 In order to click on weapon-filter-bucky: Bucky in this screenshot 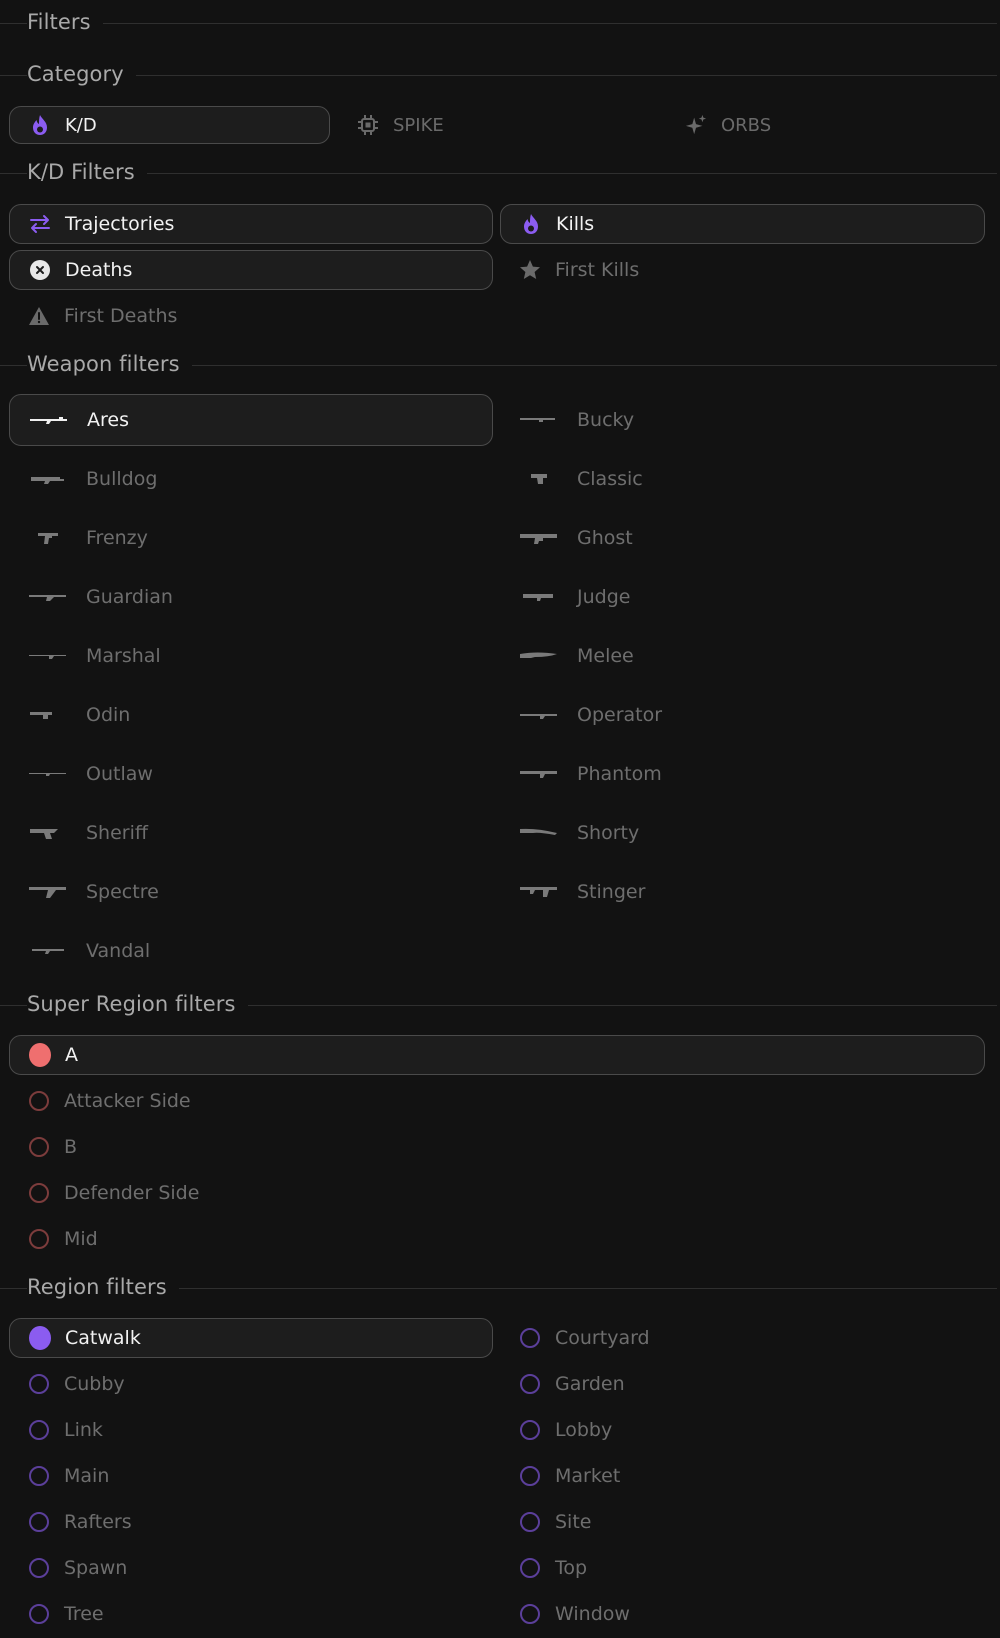, I will do `click(742, 420)`.